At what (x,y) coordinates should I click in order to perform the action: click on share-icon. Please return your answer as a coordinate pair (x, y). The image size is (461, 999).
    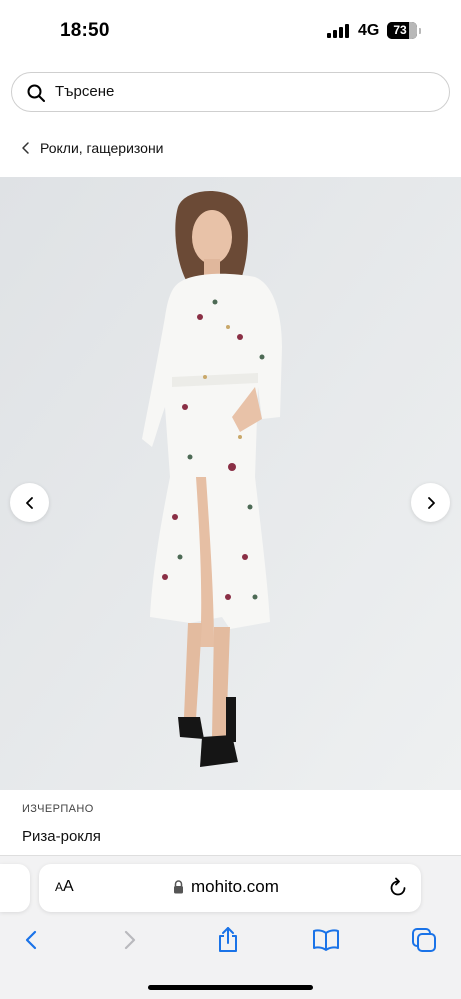
    Looking at the image, I should click on (228, 939).